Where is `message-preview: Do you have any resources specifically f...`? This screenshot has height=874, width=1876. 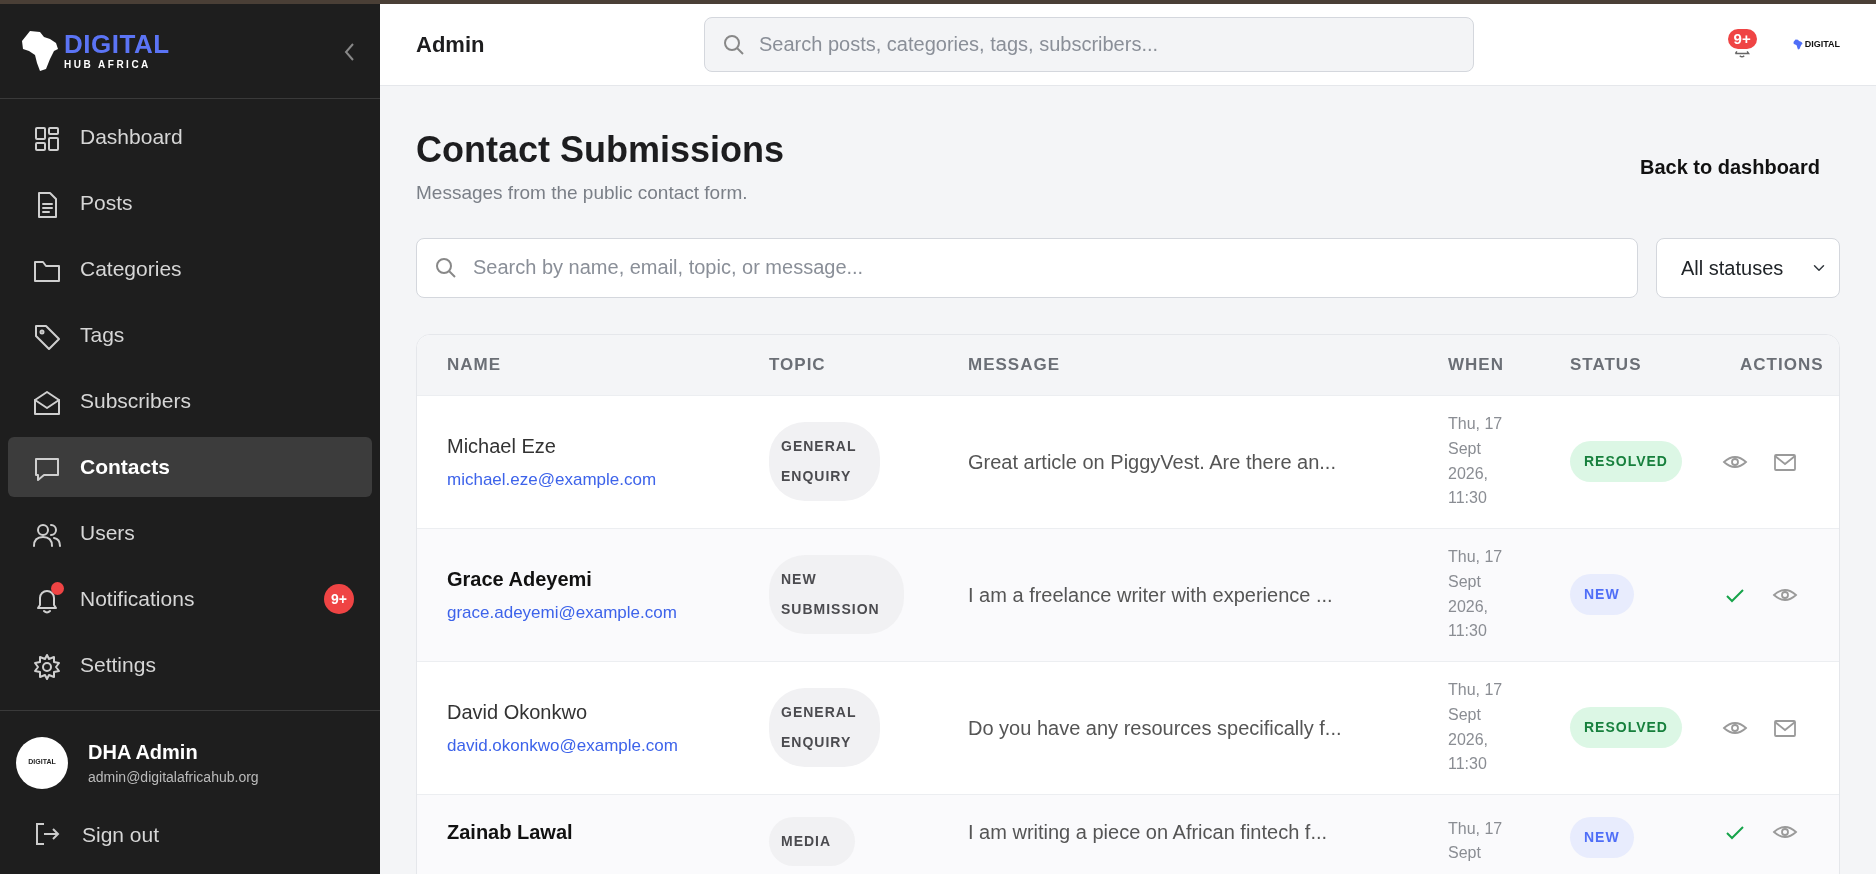
message-preview: Do you have any resources specifically f... is located at coordinates (1155, 727).